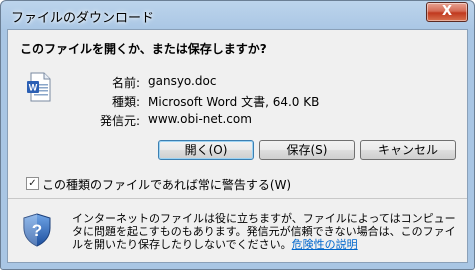 This screenshot has height=270, width=475. I want to click on divider, so click(237, 198).